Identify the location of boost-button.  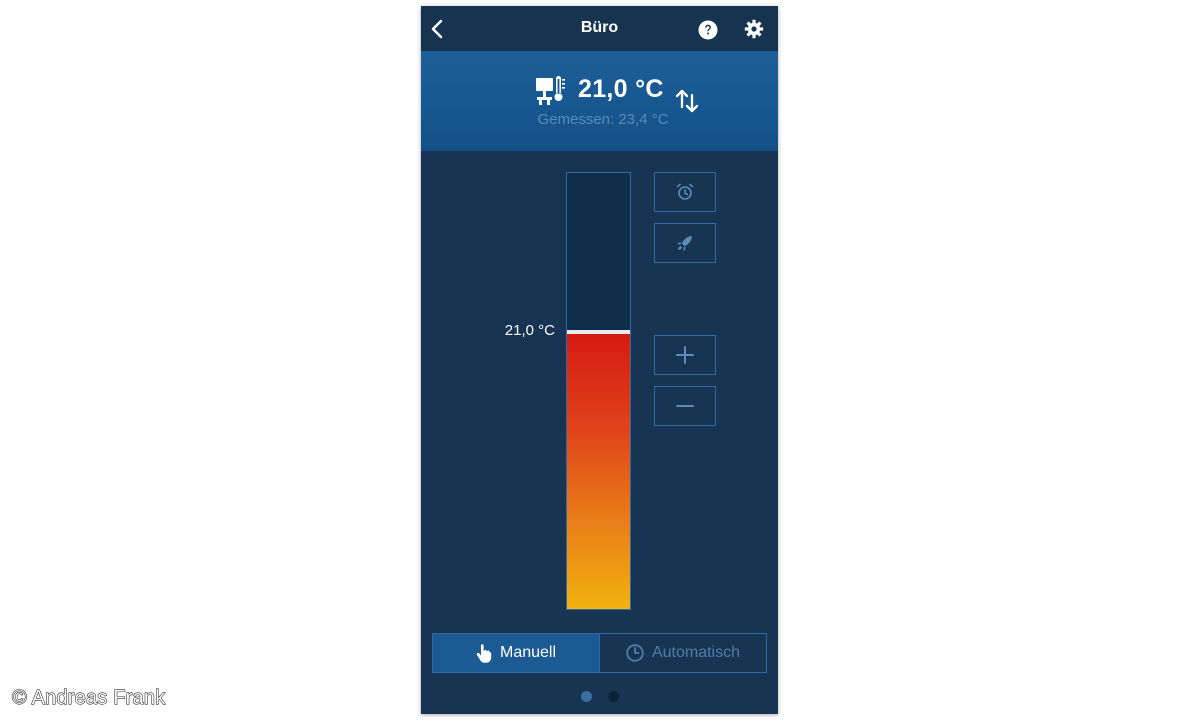
(685, 243).